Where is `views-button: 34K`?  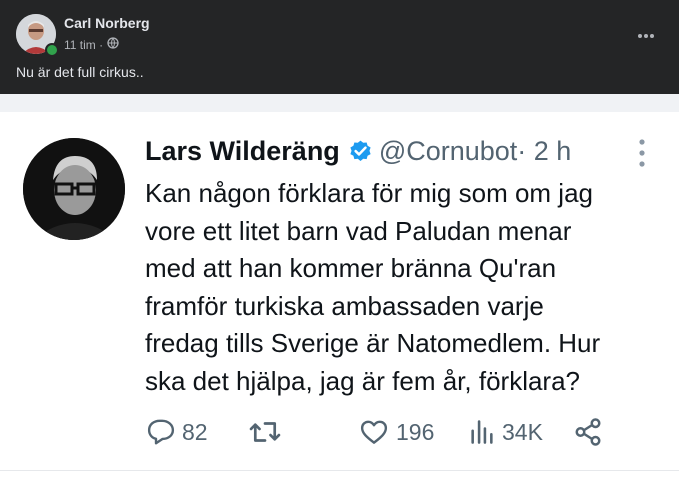
views-button: 34K is located at coordinates (505, 432).